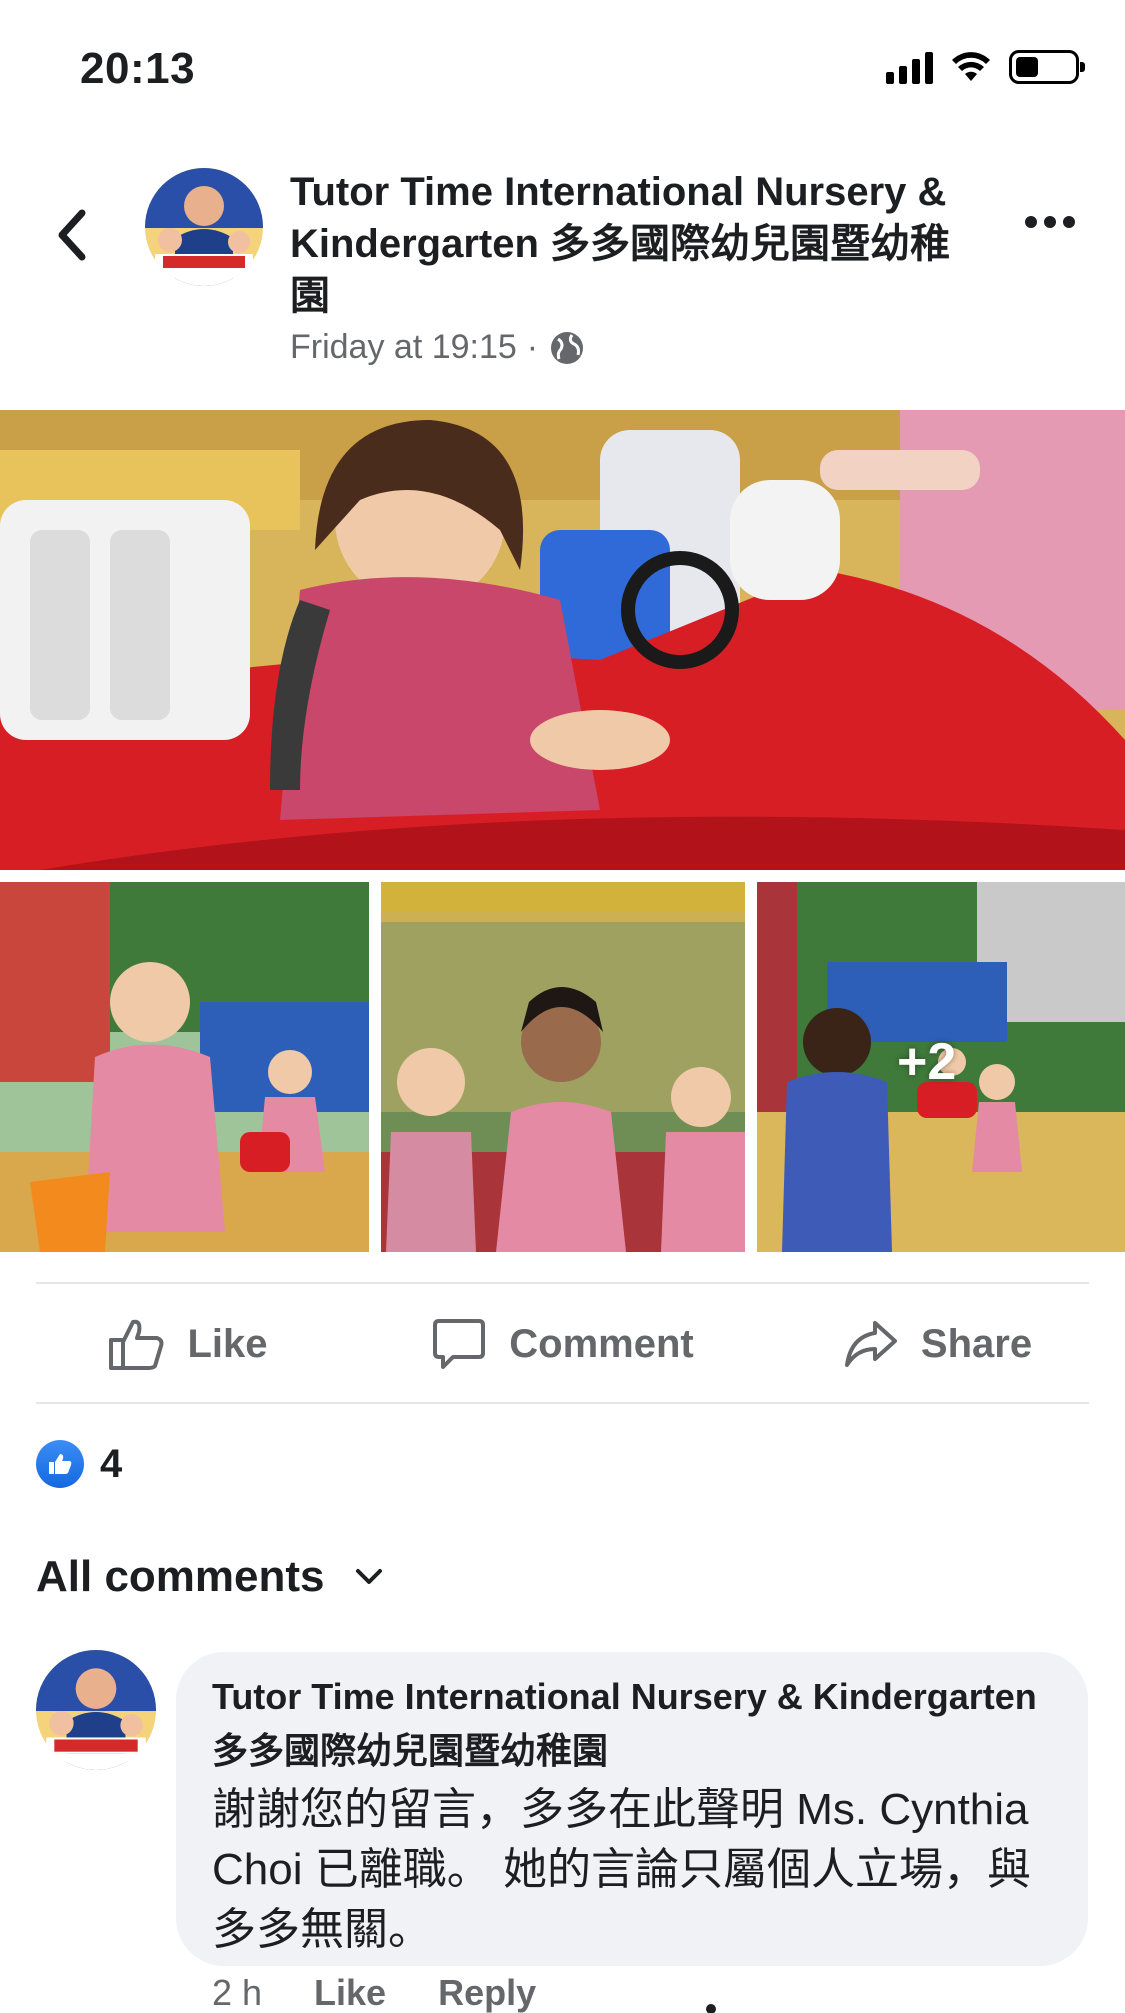  What do you see at coordinates (1050, 222) in the screenshot?
I see `more-options-button` at bounding box center [1050, 222].